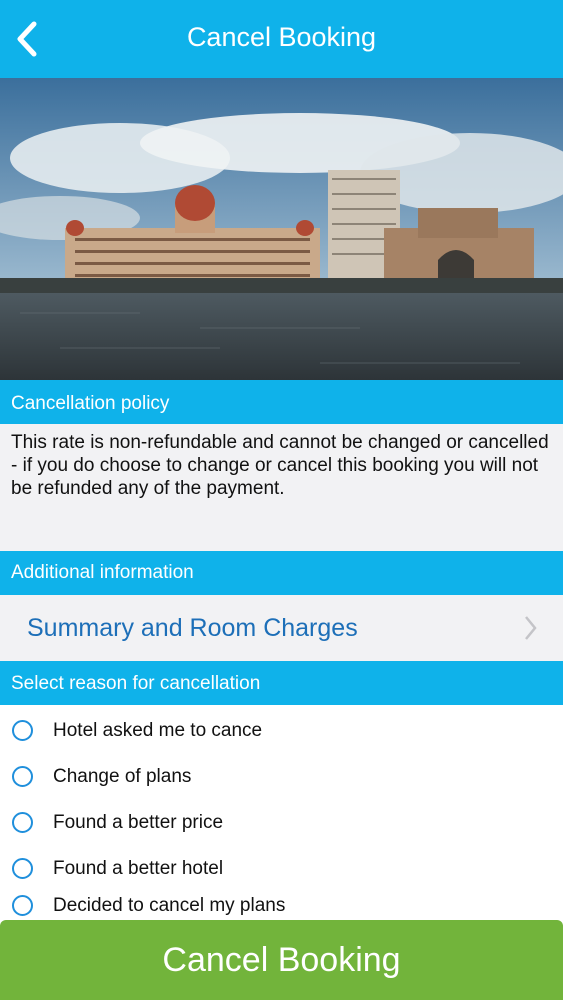  What do you see at coordinates (281, 402) in the screenshot?
I see `cancellation-policy-header: Cancellation policy` at bounding box center [281, 402].